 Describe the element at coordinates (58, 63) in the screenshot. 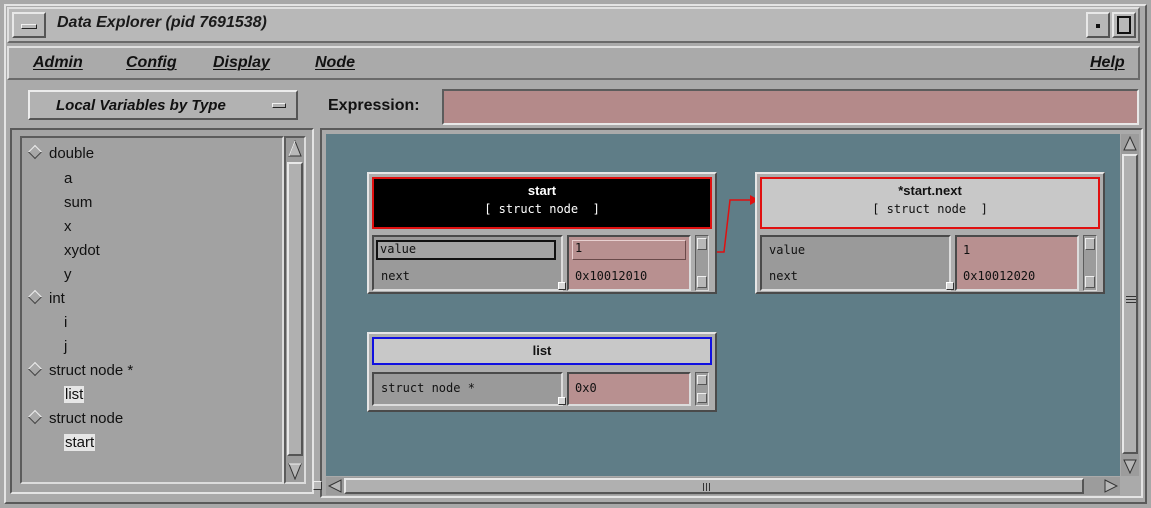

I see `menu-admin: Admin` at that location.